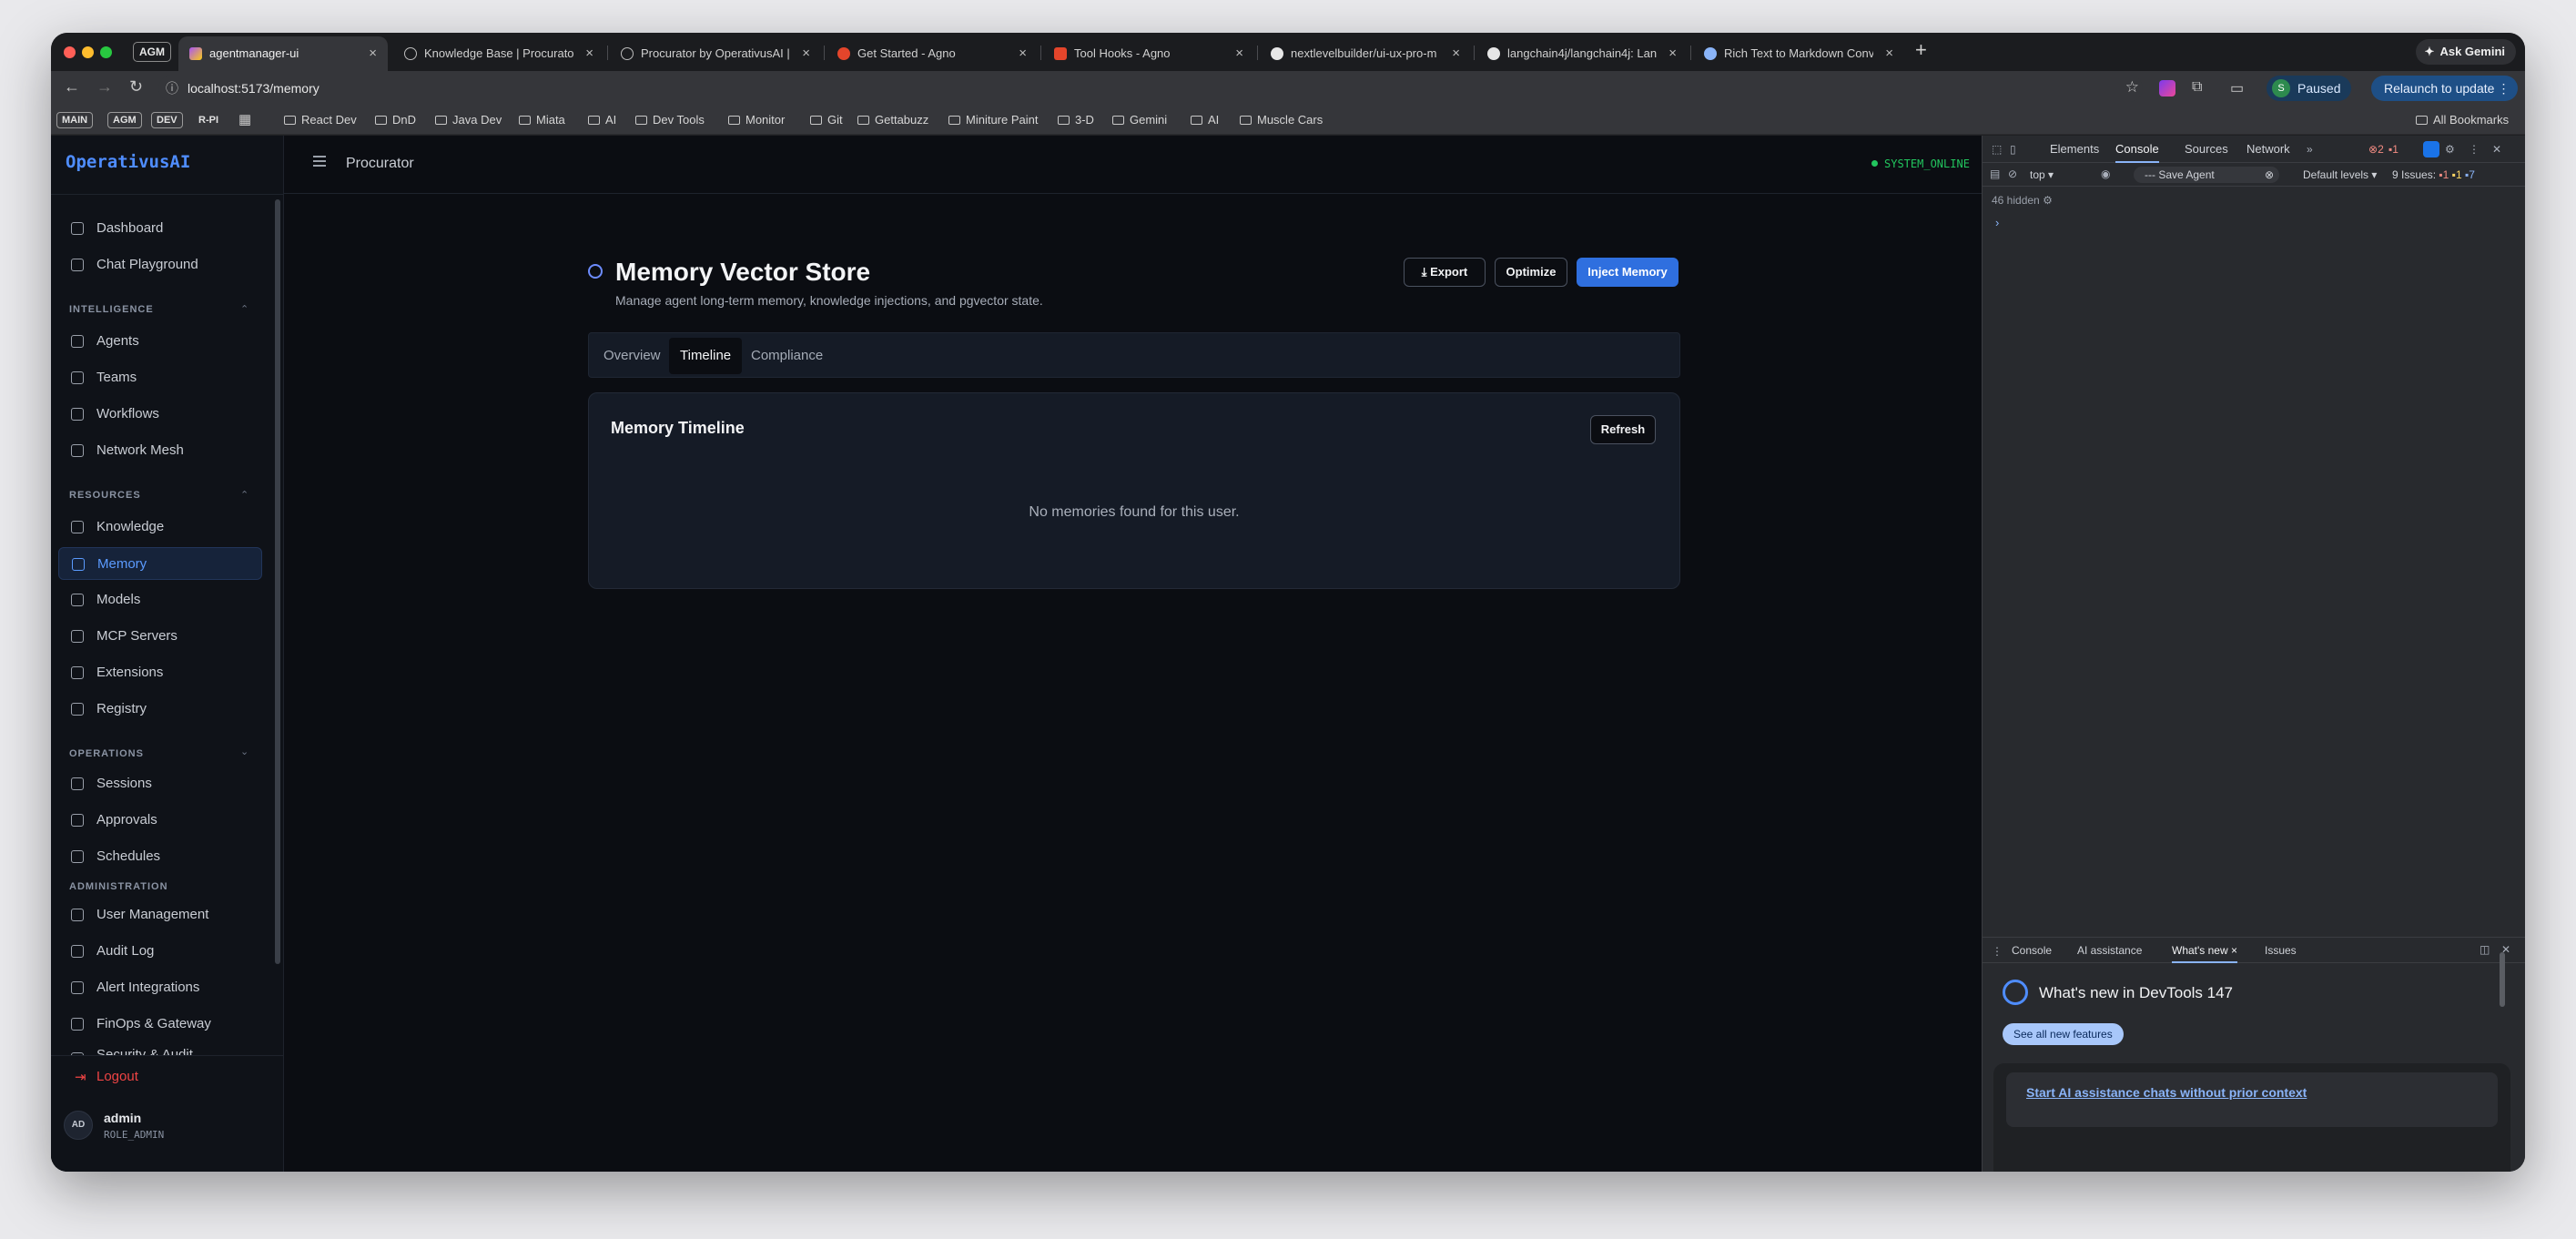 Image resolution: width=2576 pixels, height=1239 pixels. Describe the element at coordinates (104, 86) in the screenshot. I see `forward-button: →` at that location.